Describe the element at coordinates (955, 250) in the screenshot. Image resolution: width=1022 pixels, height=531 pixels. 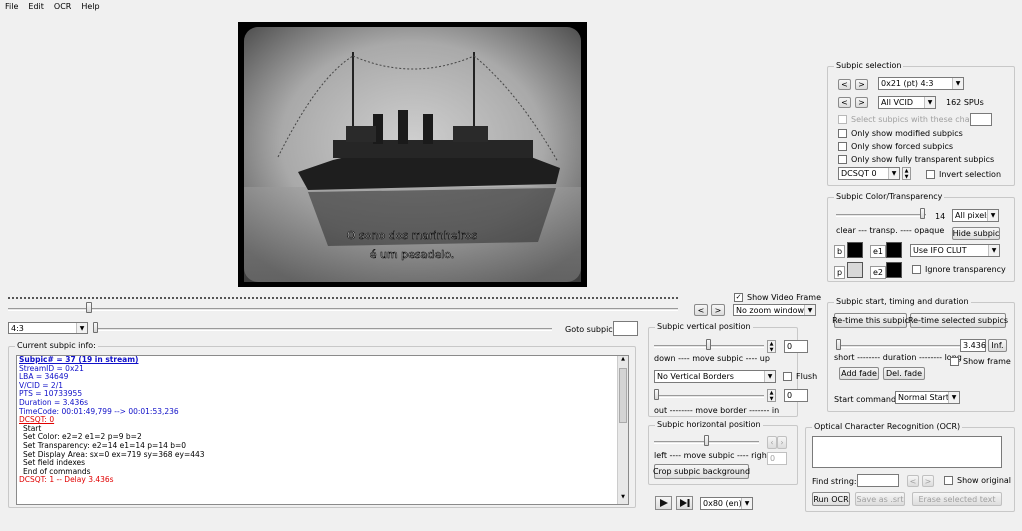
I see `clut-combo: Use IFO CLUT ▼` at that location.